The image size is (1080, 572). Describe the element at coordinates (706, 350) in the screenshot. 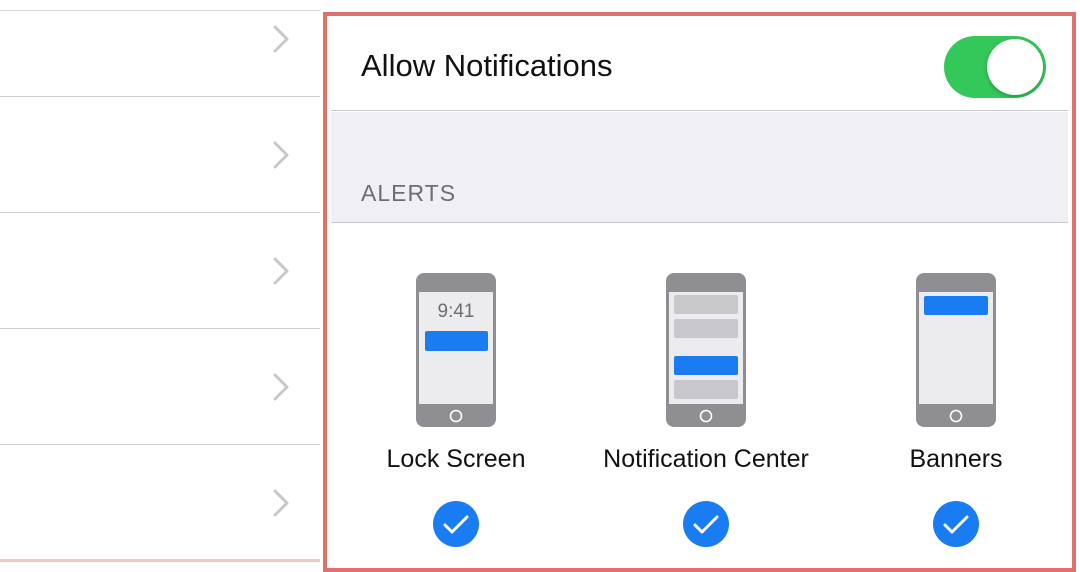

I see `notification-center-phone-icon` at that location.